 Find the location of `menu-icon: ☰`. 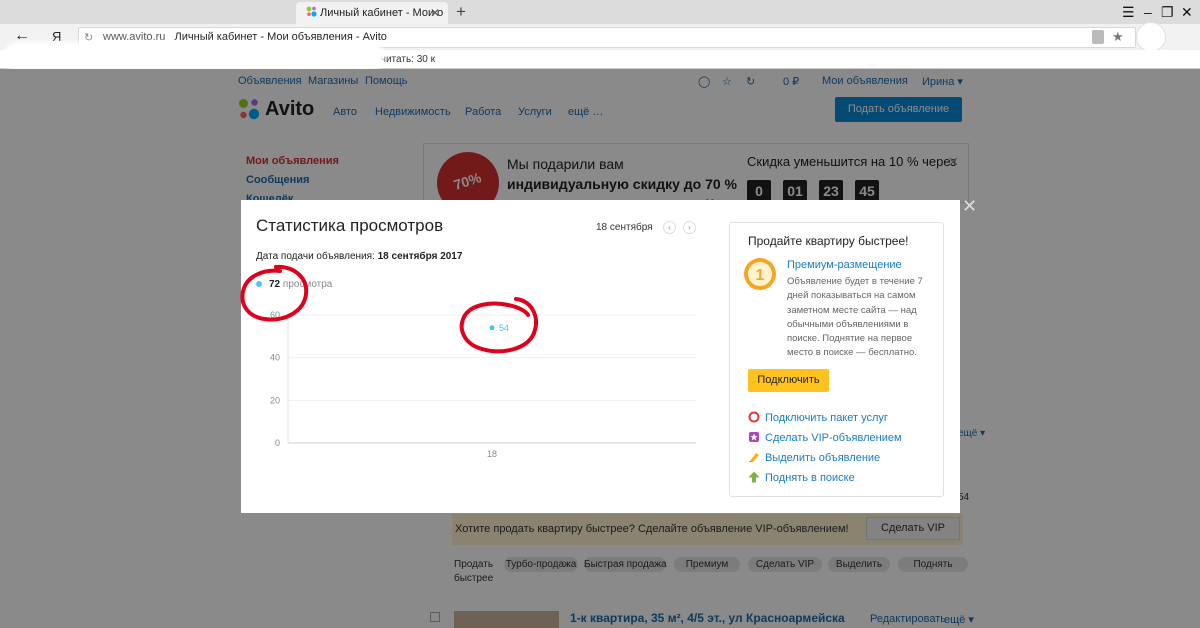

menu-icon: ☰ is located at coordinates (1128, 12).